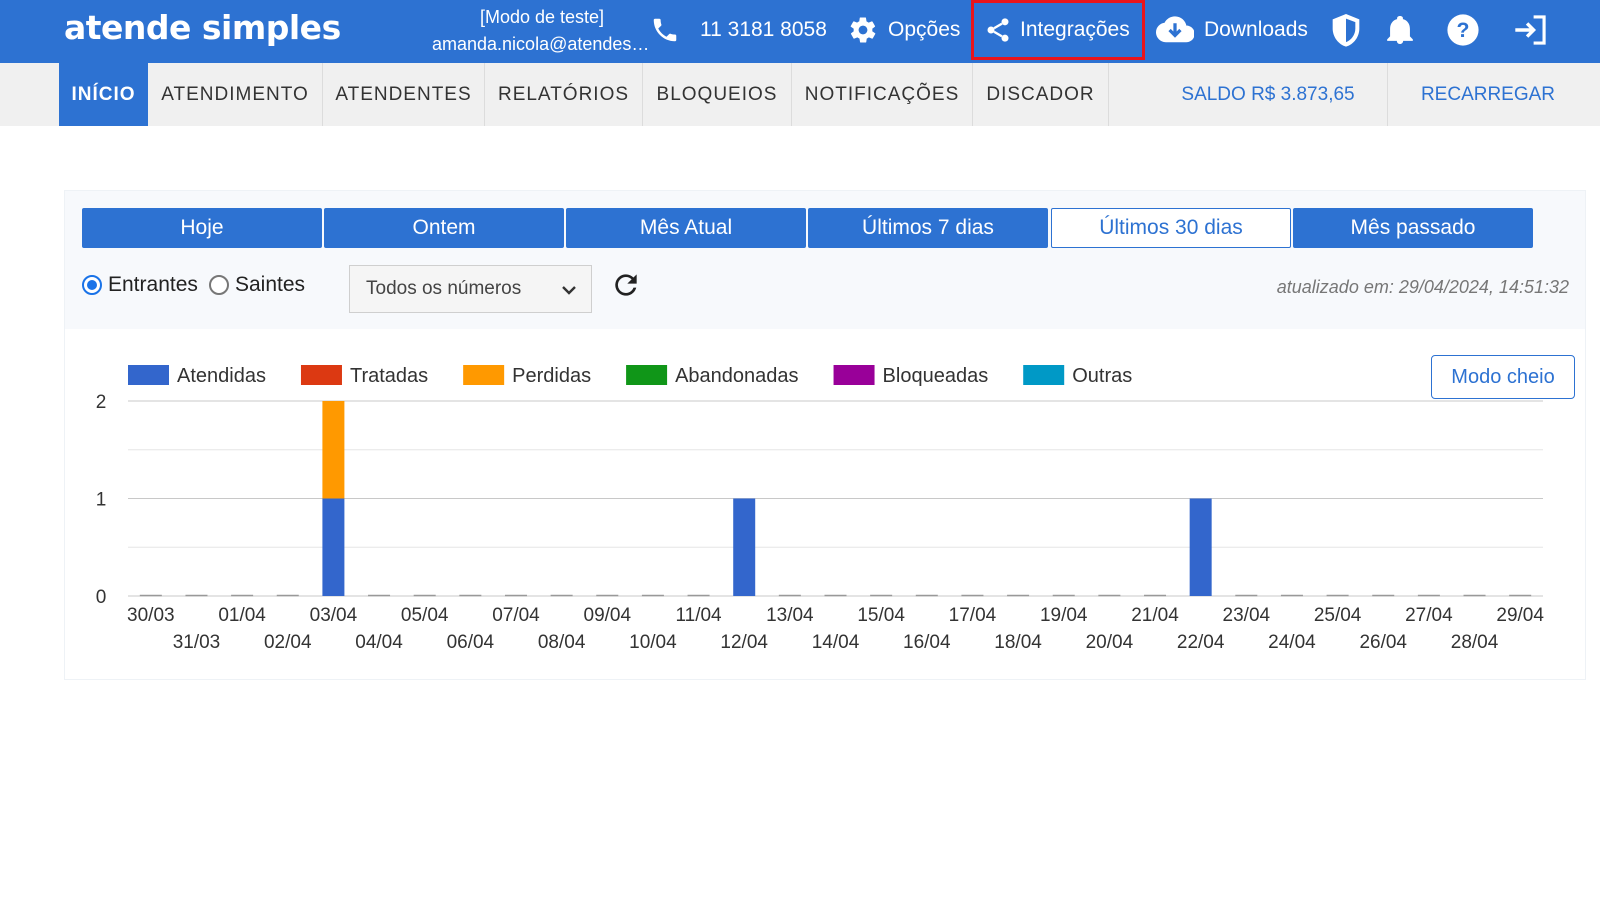  Describe the element at coordinates (242, 615) in the screenshot. I see `x-tick-label: 01/04` at that location.